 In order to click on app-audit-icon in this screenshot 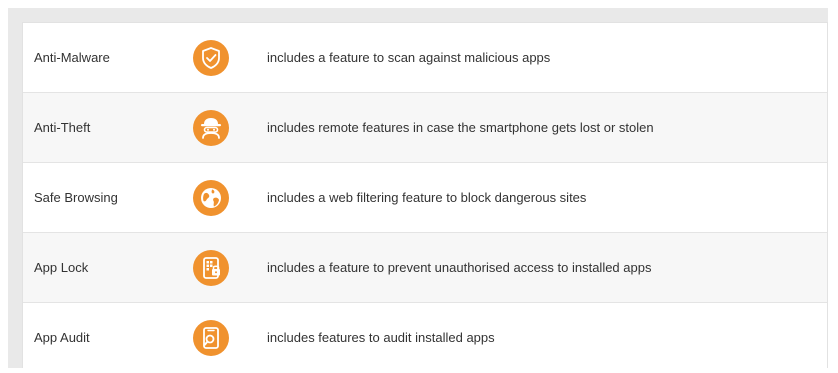, I will do `click(211, 338)`.